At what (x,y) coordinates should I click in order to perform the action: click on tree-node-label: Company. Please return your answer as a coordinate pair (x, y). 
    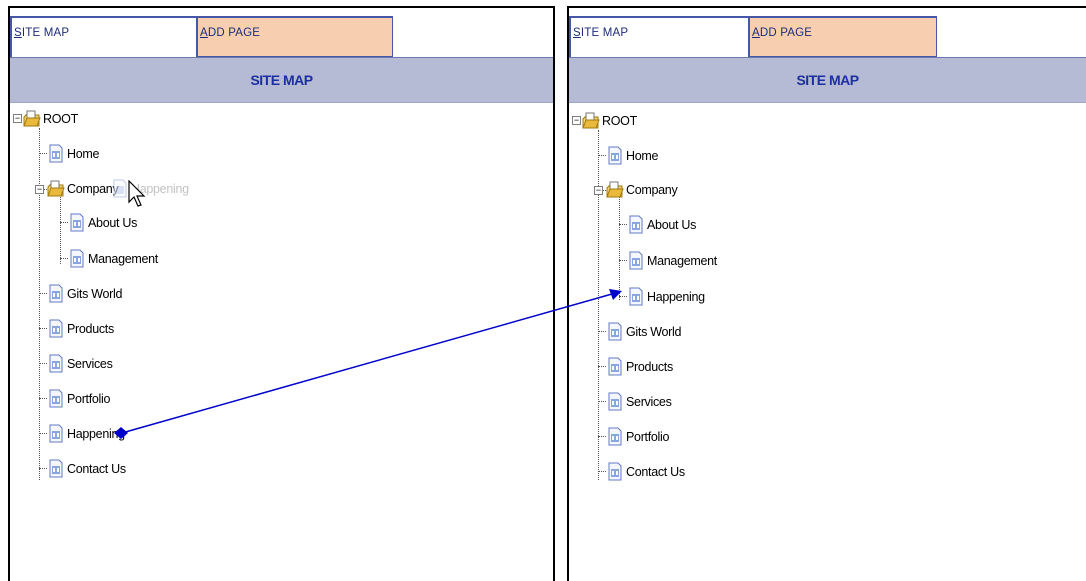
    Looking at the image, I should click on (652, 190).